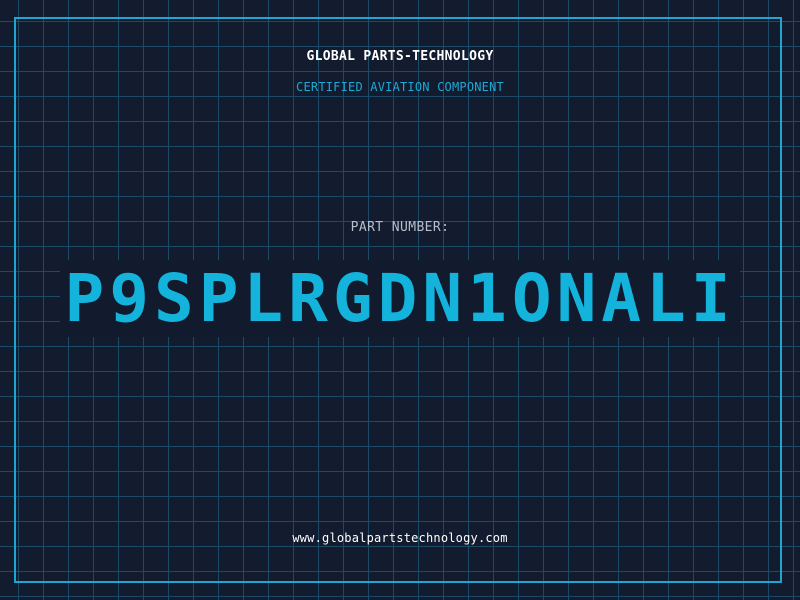 This screenshot has height=600, width=800. Describe the element at coordinates (400, 56) in the screenshot. I see `company-name: GLOBAL PARTS-TECHNOLOGY` at that location.